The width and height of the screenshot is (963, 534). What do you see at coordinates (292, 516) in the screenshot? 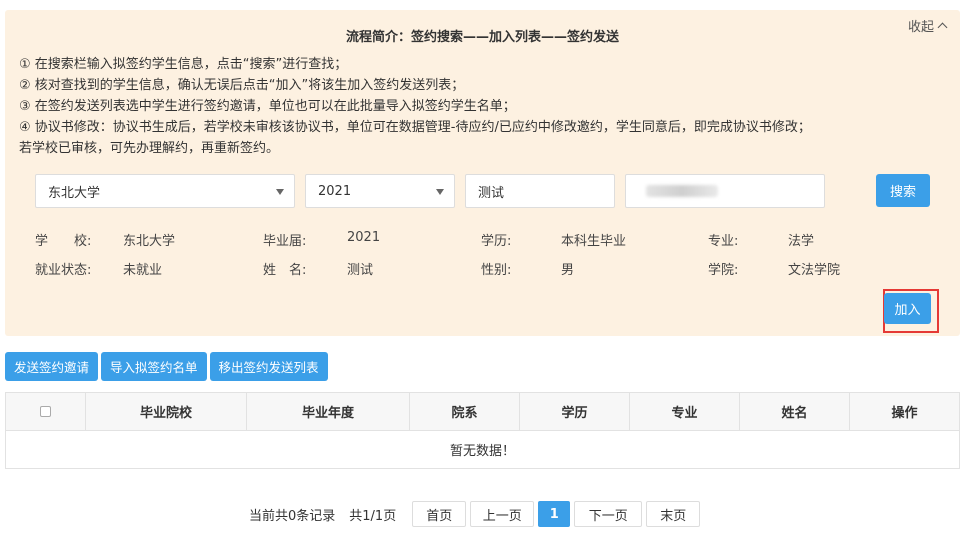
I see `record-summary: 当前共0条记录` at bounding box center [292, 516].